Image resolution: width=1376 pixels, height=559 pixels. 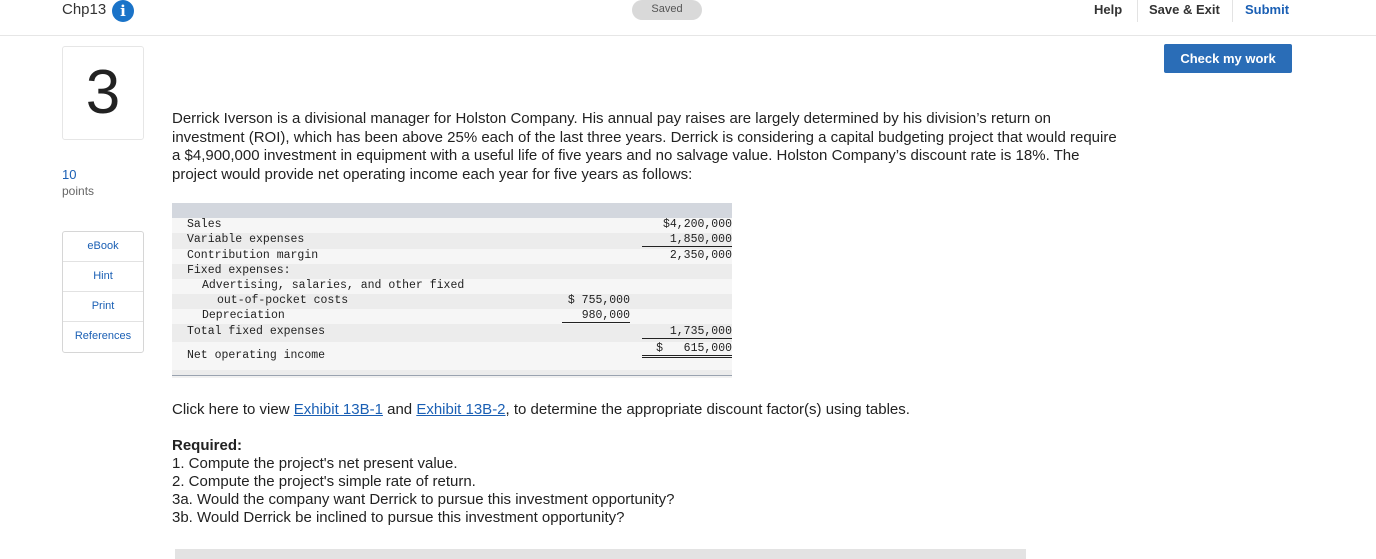 I want to click on saved-status-badge: Saved, so click(x=667, y=10).